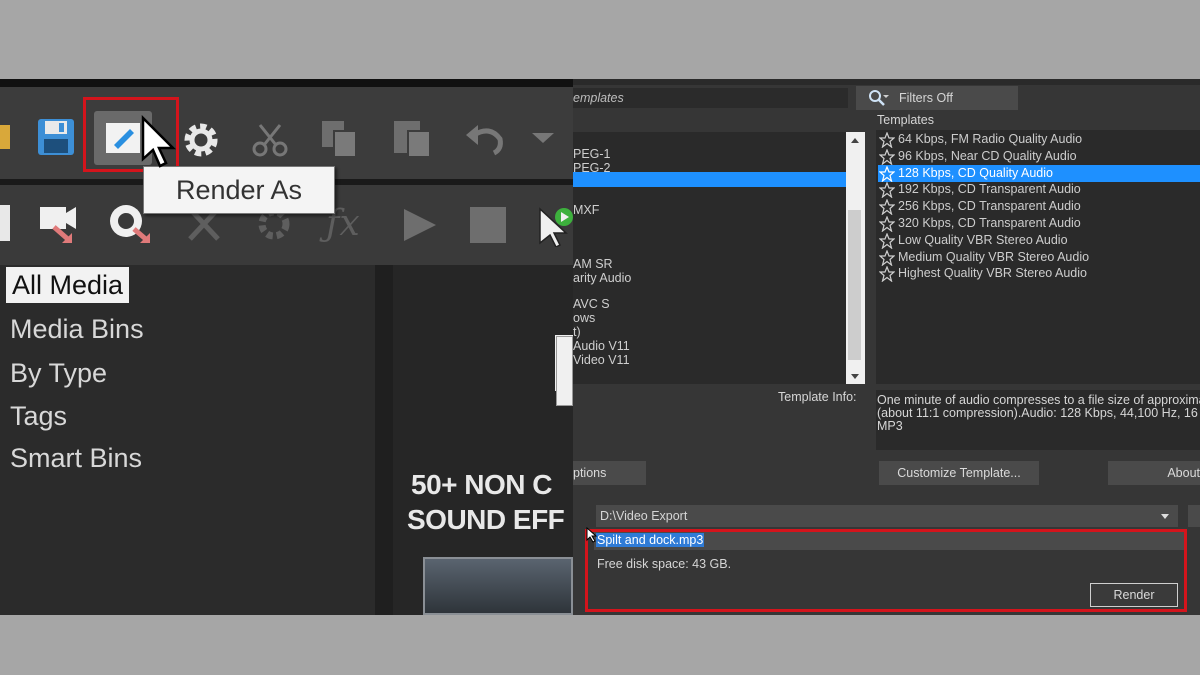 The height and width of the screenshot is (675, 1200). I want to click on media-preview-area: 50+ NON C SOUND EFF, so click(483, 440).